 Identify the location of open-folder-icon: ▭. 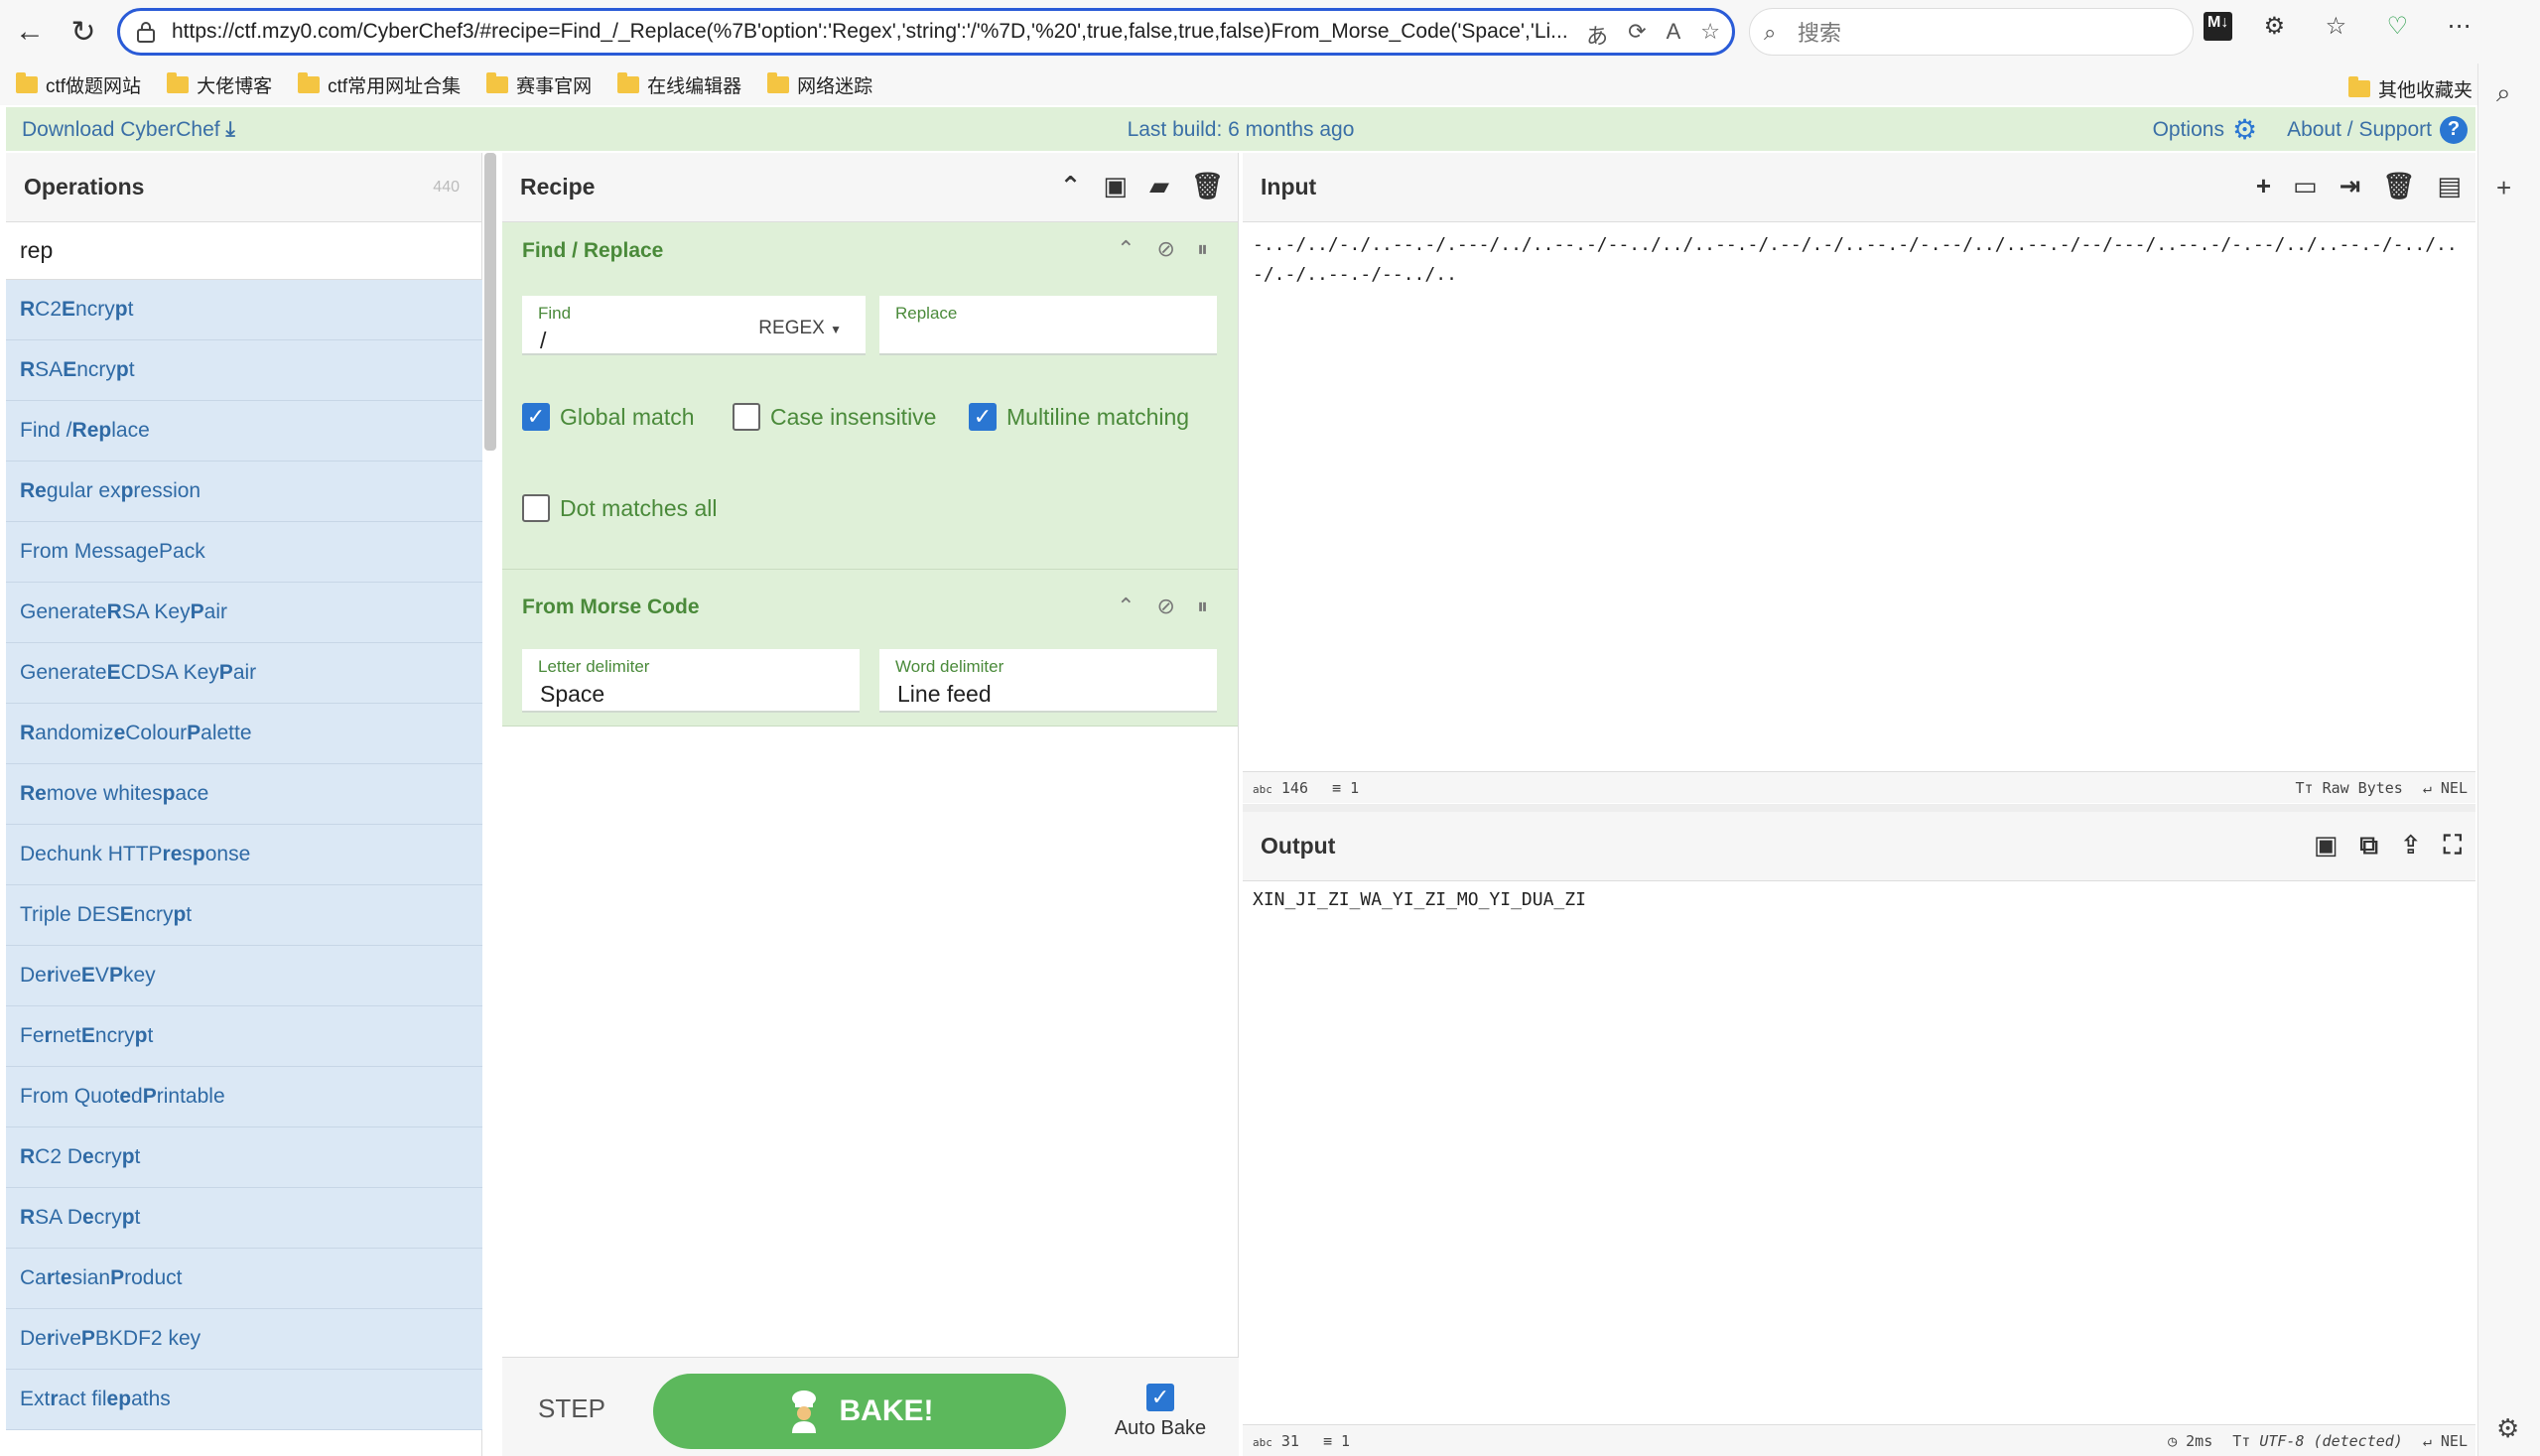
(2305, 186).